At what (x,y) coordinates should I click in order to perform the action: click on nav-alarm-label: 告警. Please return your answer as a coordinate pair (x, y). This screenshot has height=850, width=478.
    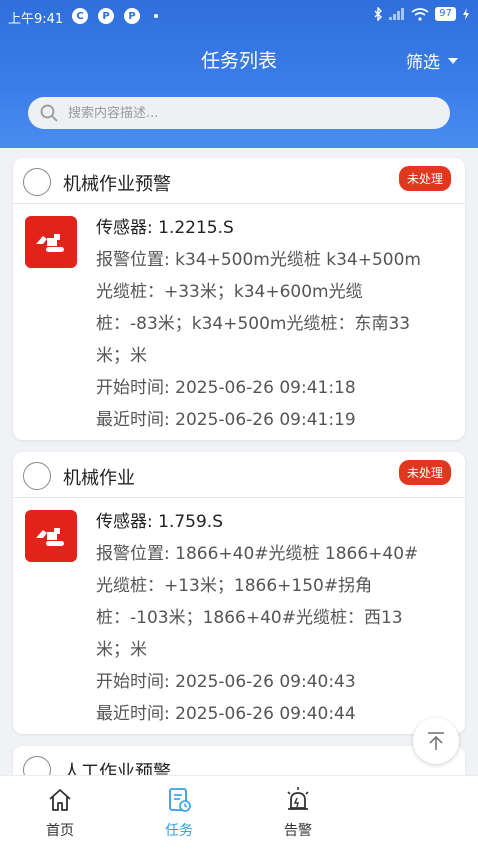
    Looking at the image, I should click on (298, 831).